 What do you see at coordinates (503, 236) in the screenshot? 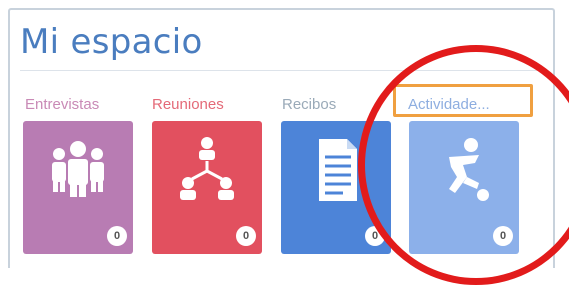
I see `actividades-count-badge: 0` at bounding box center [503, 236].